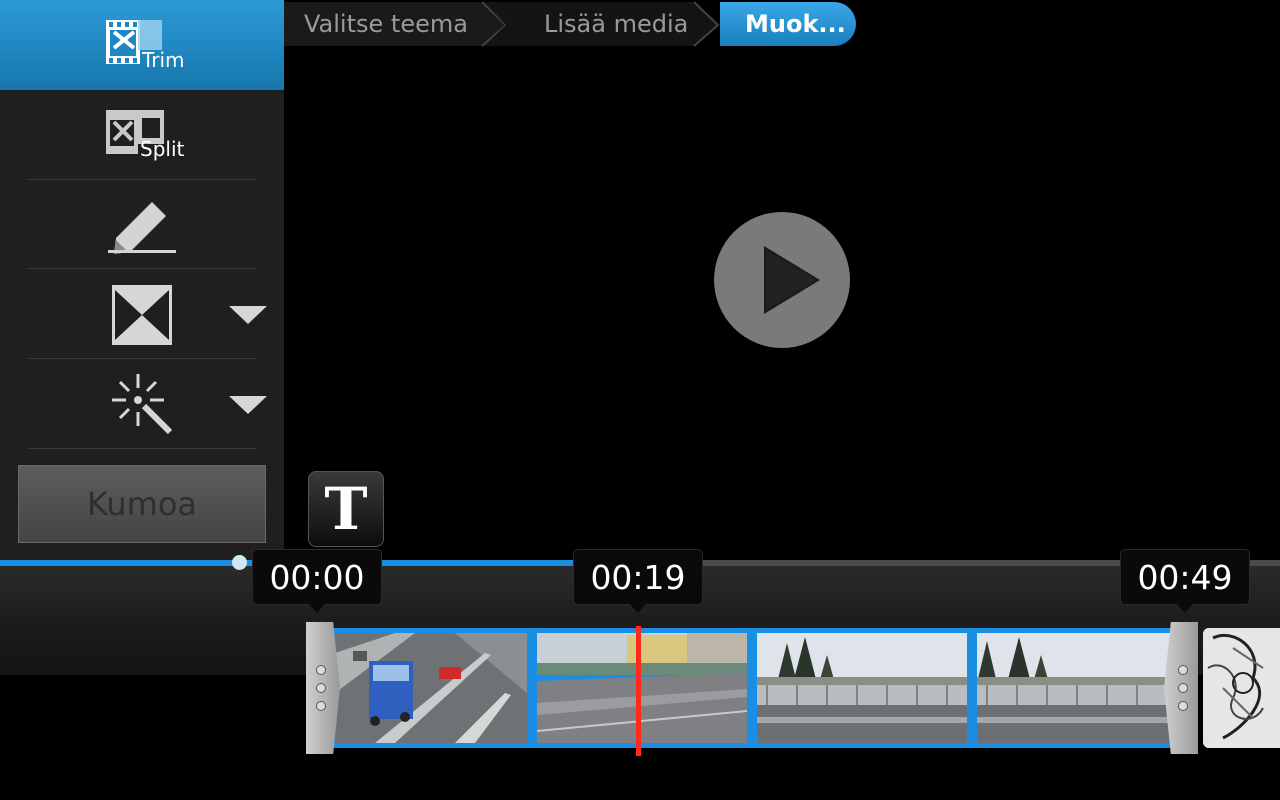 The width and height of the screenshot is (1280, 800). Describe the element at coordinates (346, 509) in the screenshot. I see `add-text-button: T` at that location.